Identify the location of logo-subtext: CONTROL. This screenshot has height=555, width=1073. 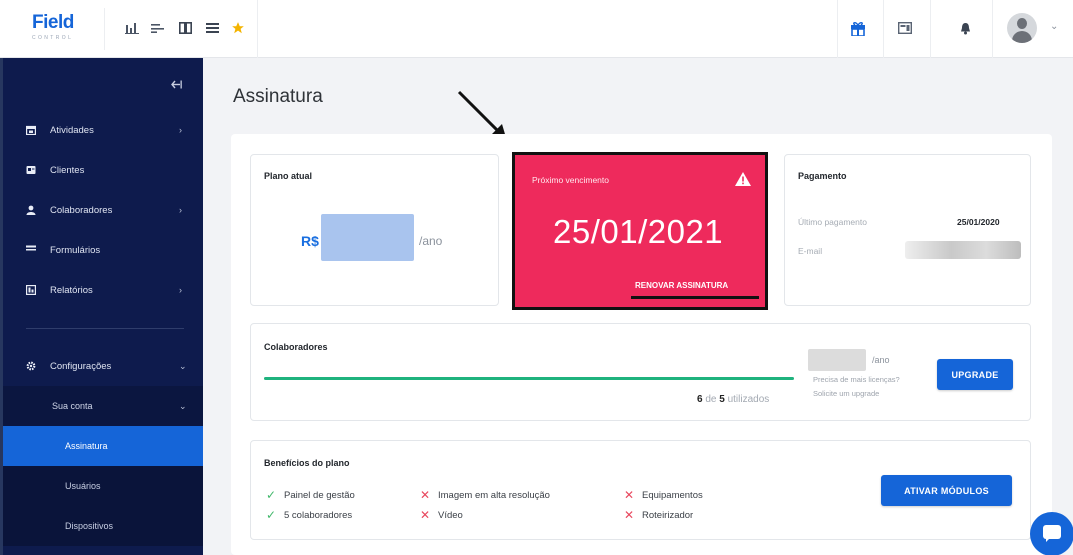
(53, 38).